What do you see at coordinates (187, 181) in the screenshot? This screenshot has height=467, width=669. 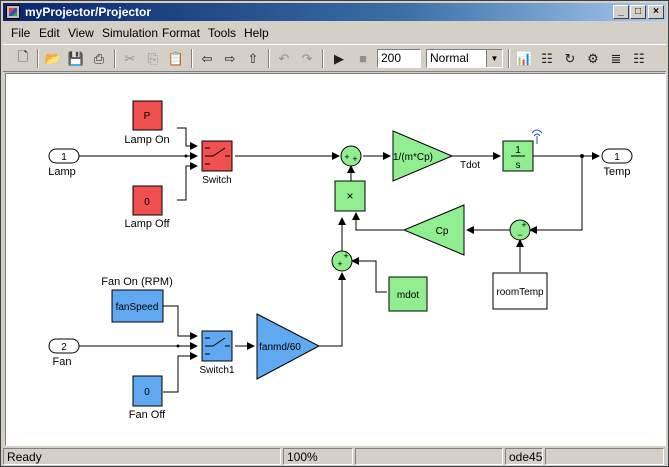 I see `signal-lamp-off` at bounding box center [187, 181].